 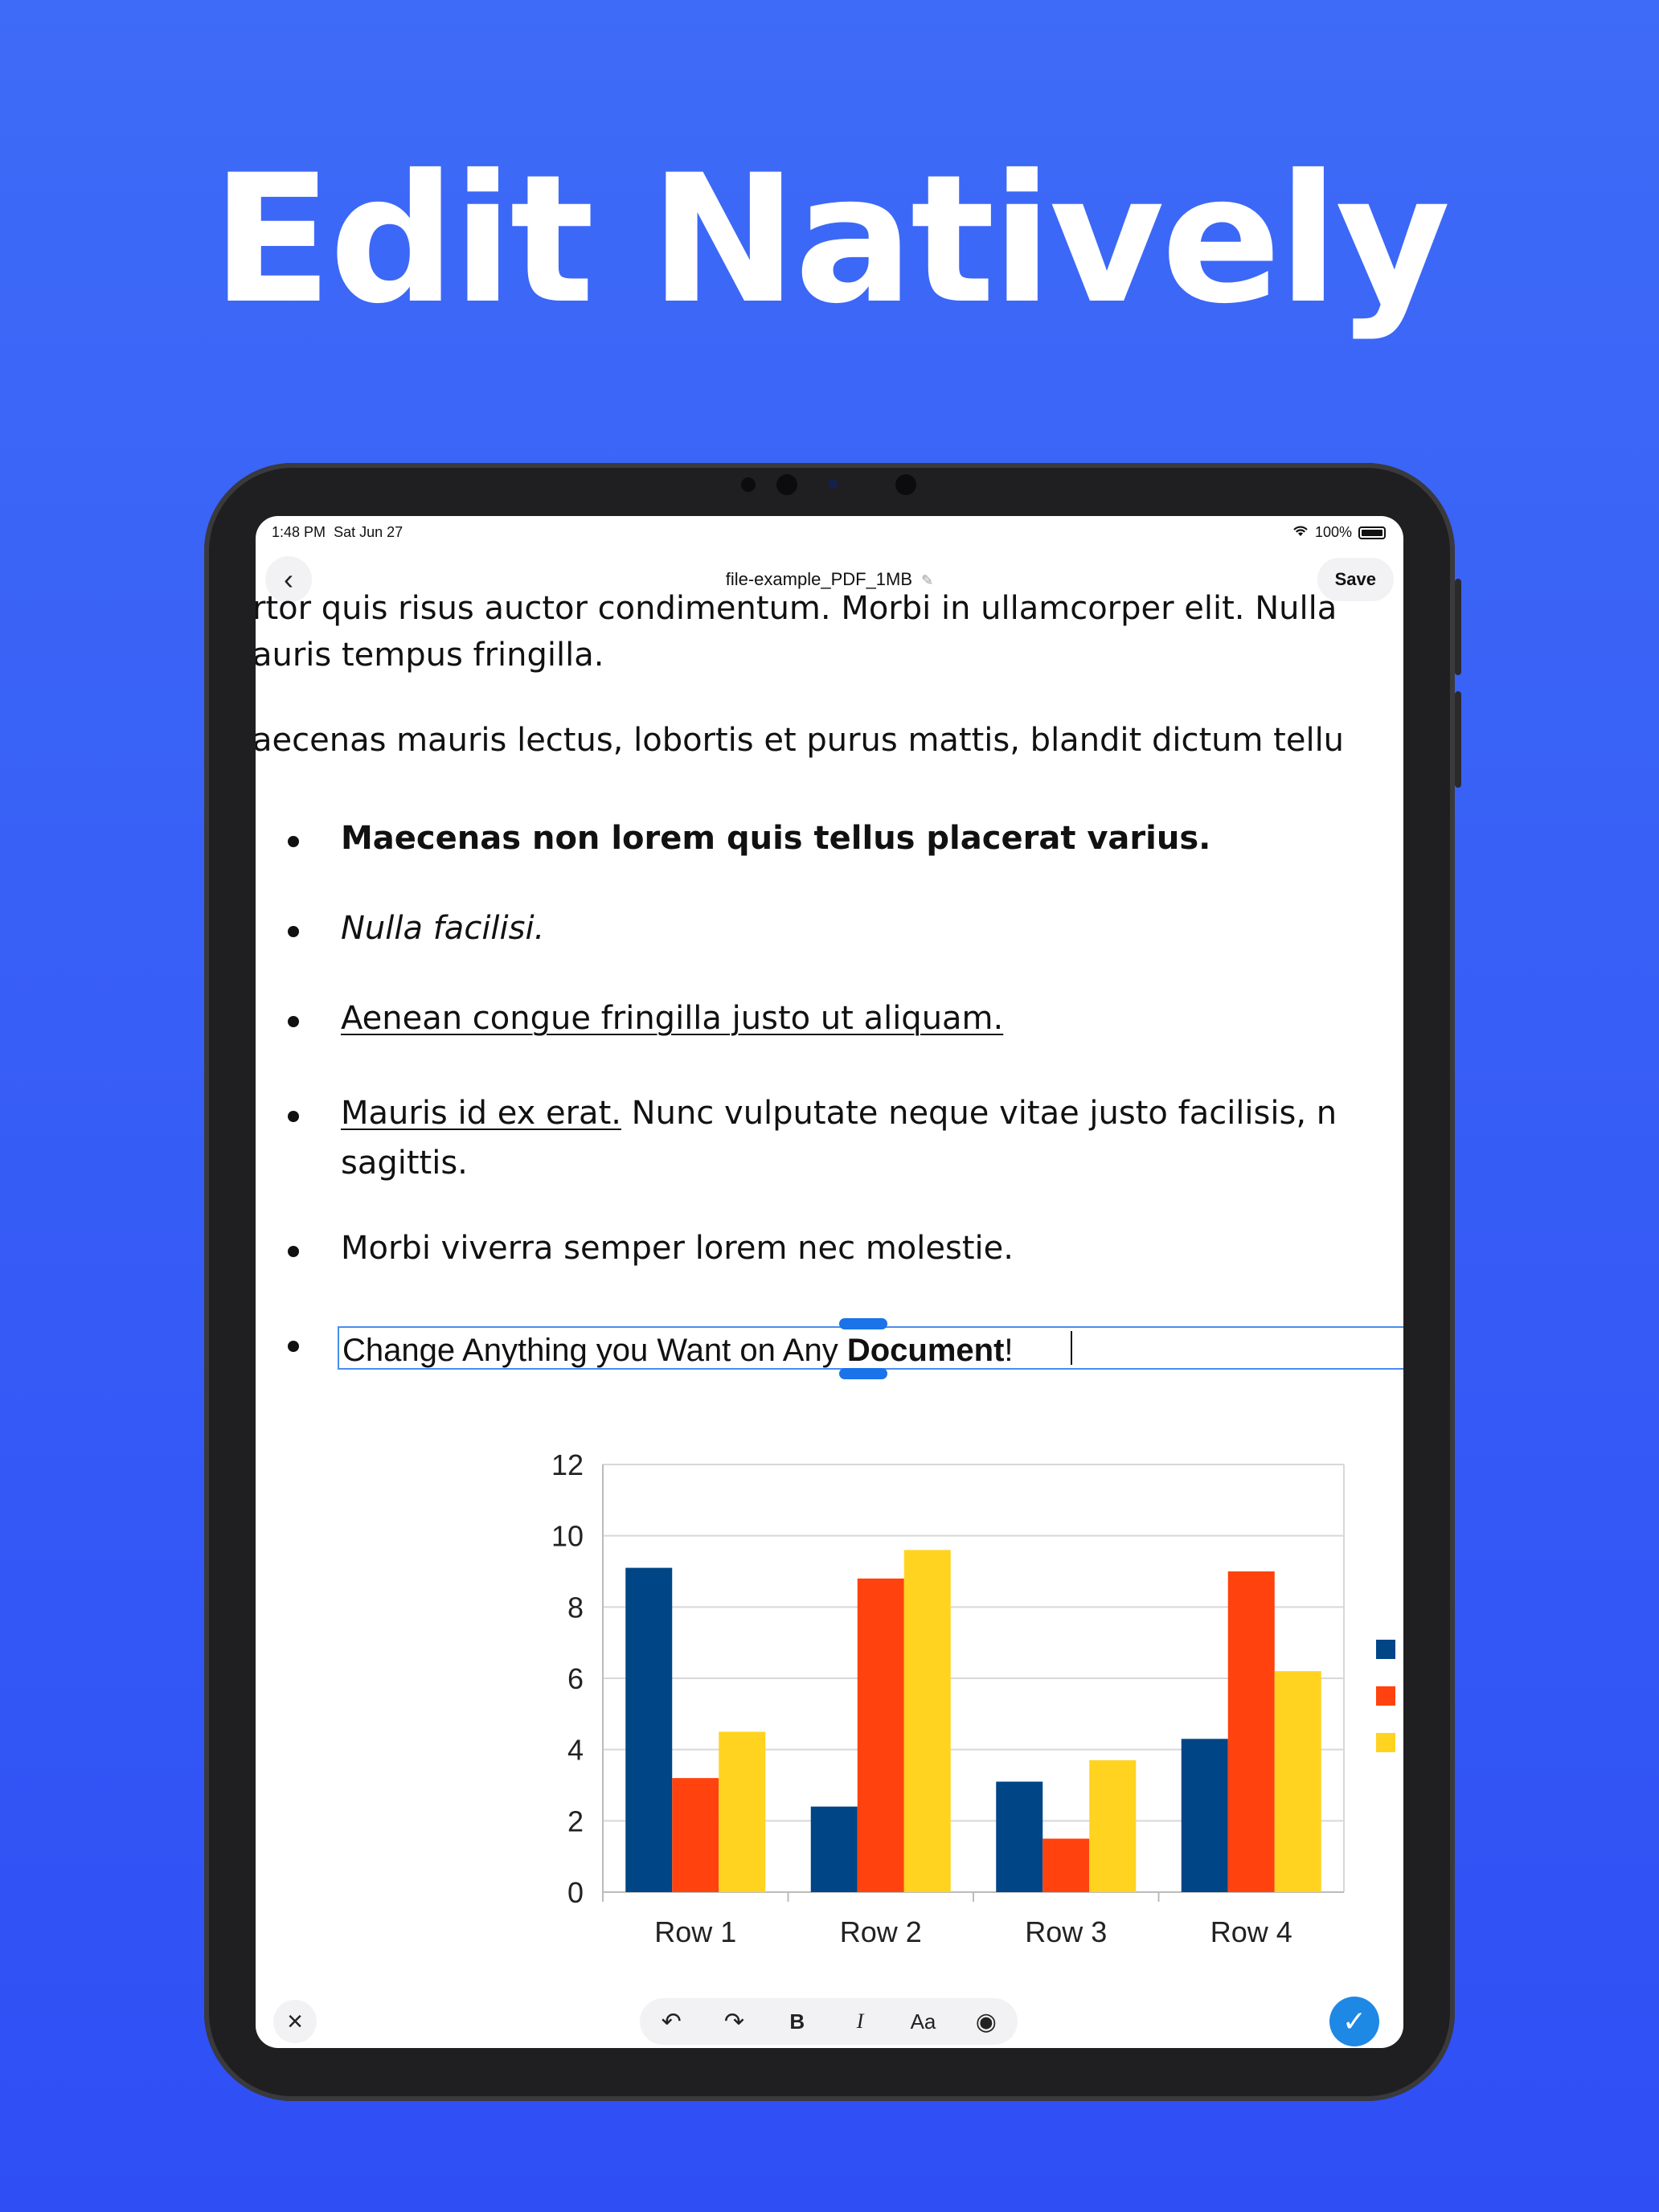 I want to click on bar-chart: 0 2 4 6 8 10 12 Row 1 Row 2 Row 3 Row 4, so click(x=973, y=1698).